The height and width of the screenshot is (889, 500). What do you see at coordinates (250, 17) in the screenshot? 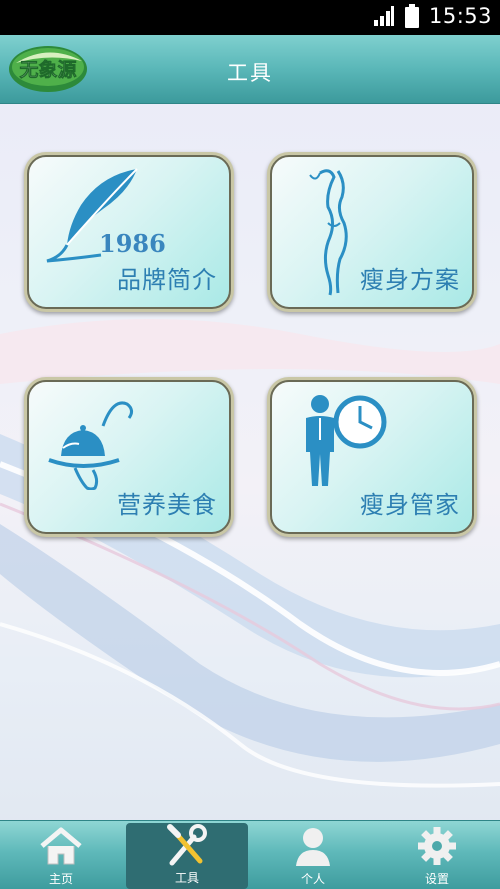
I see `status-bar: 15:53` at bounding box center [250, 17].